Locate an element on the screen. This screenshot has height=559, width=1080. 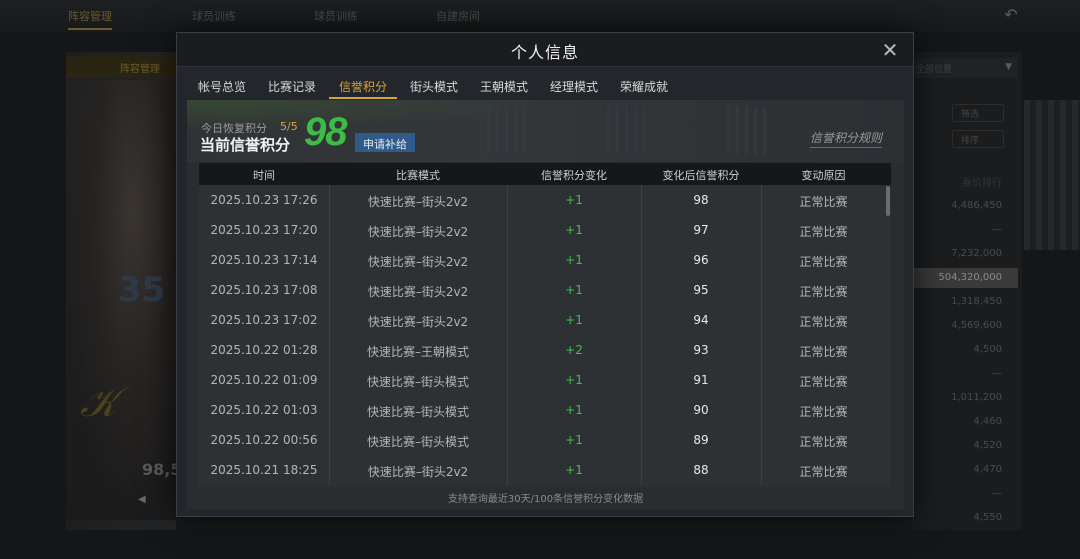
cell-after: 93 is located at coordinates (701, 350).